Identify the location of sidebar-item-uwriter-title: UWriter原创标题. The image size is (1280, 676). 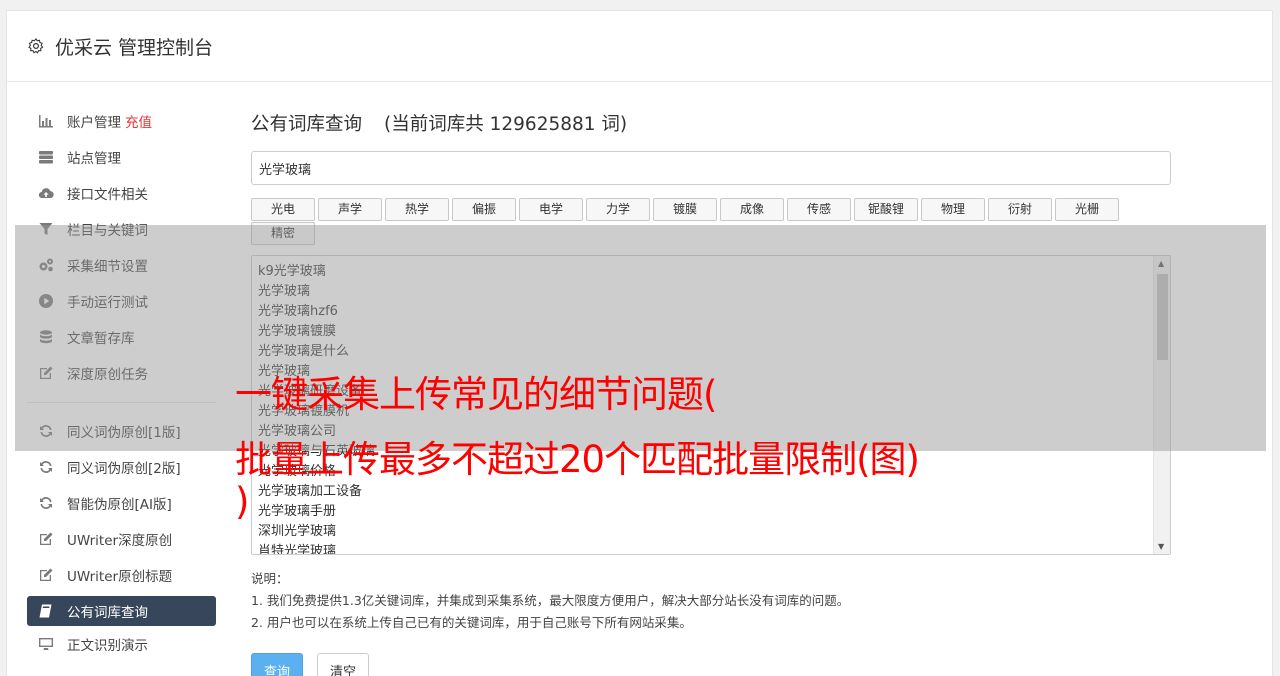
(121, 575).